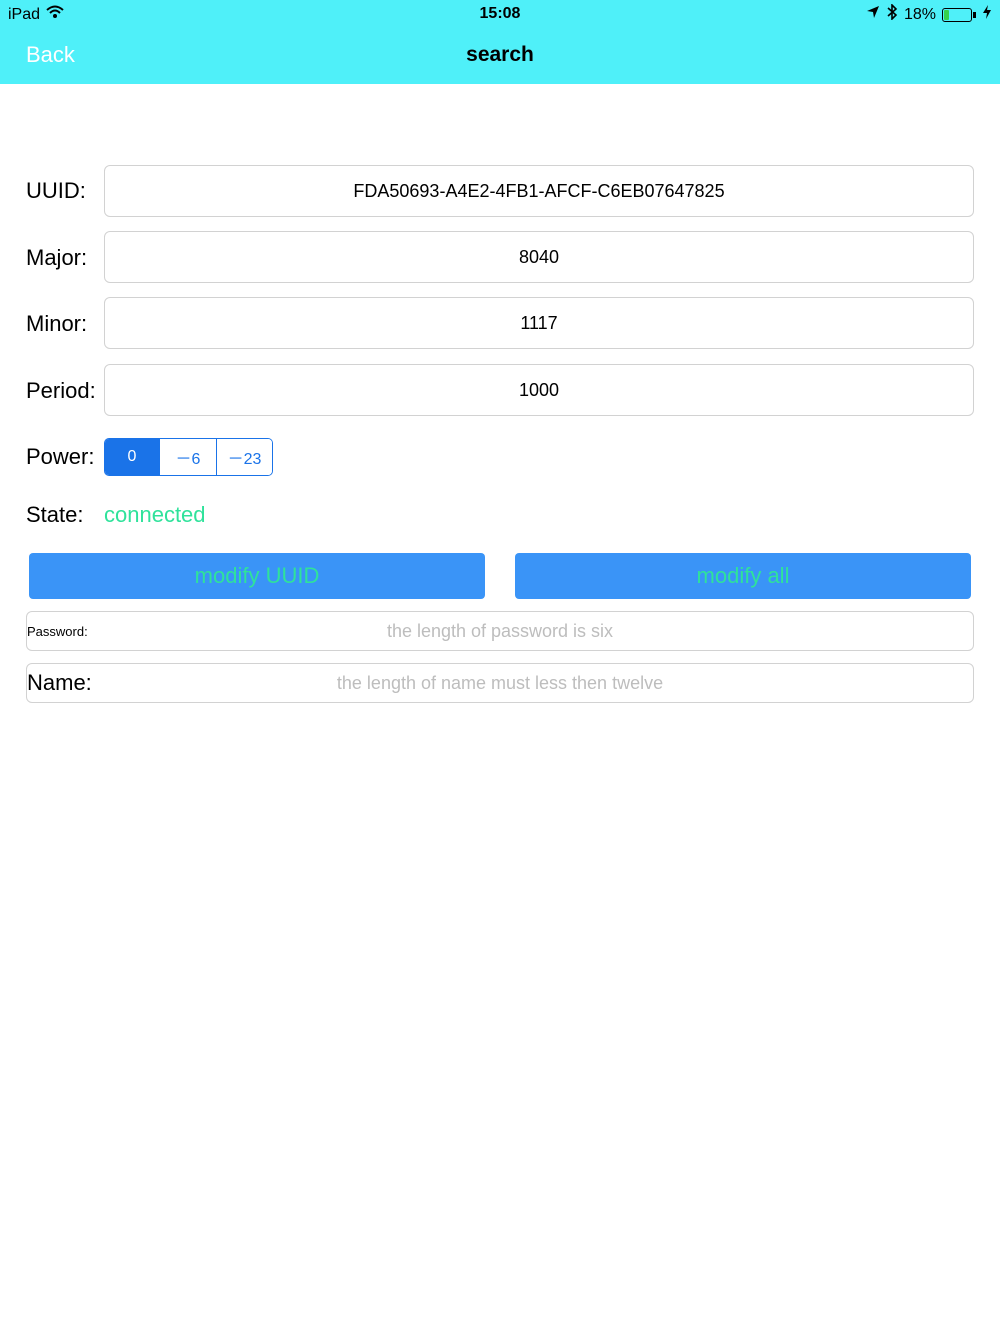 The height and width of the screenshot is (1333, 1000). I want to click on minor-field: 1117, so click(539, 323).